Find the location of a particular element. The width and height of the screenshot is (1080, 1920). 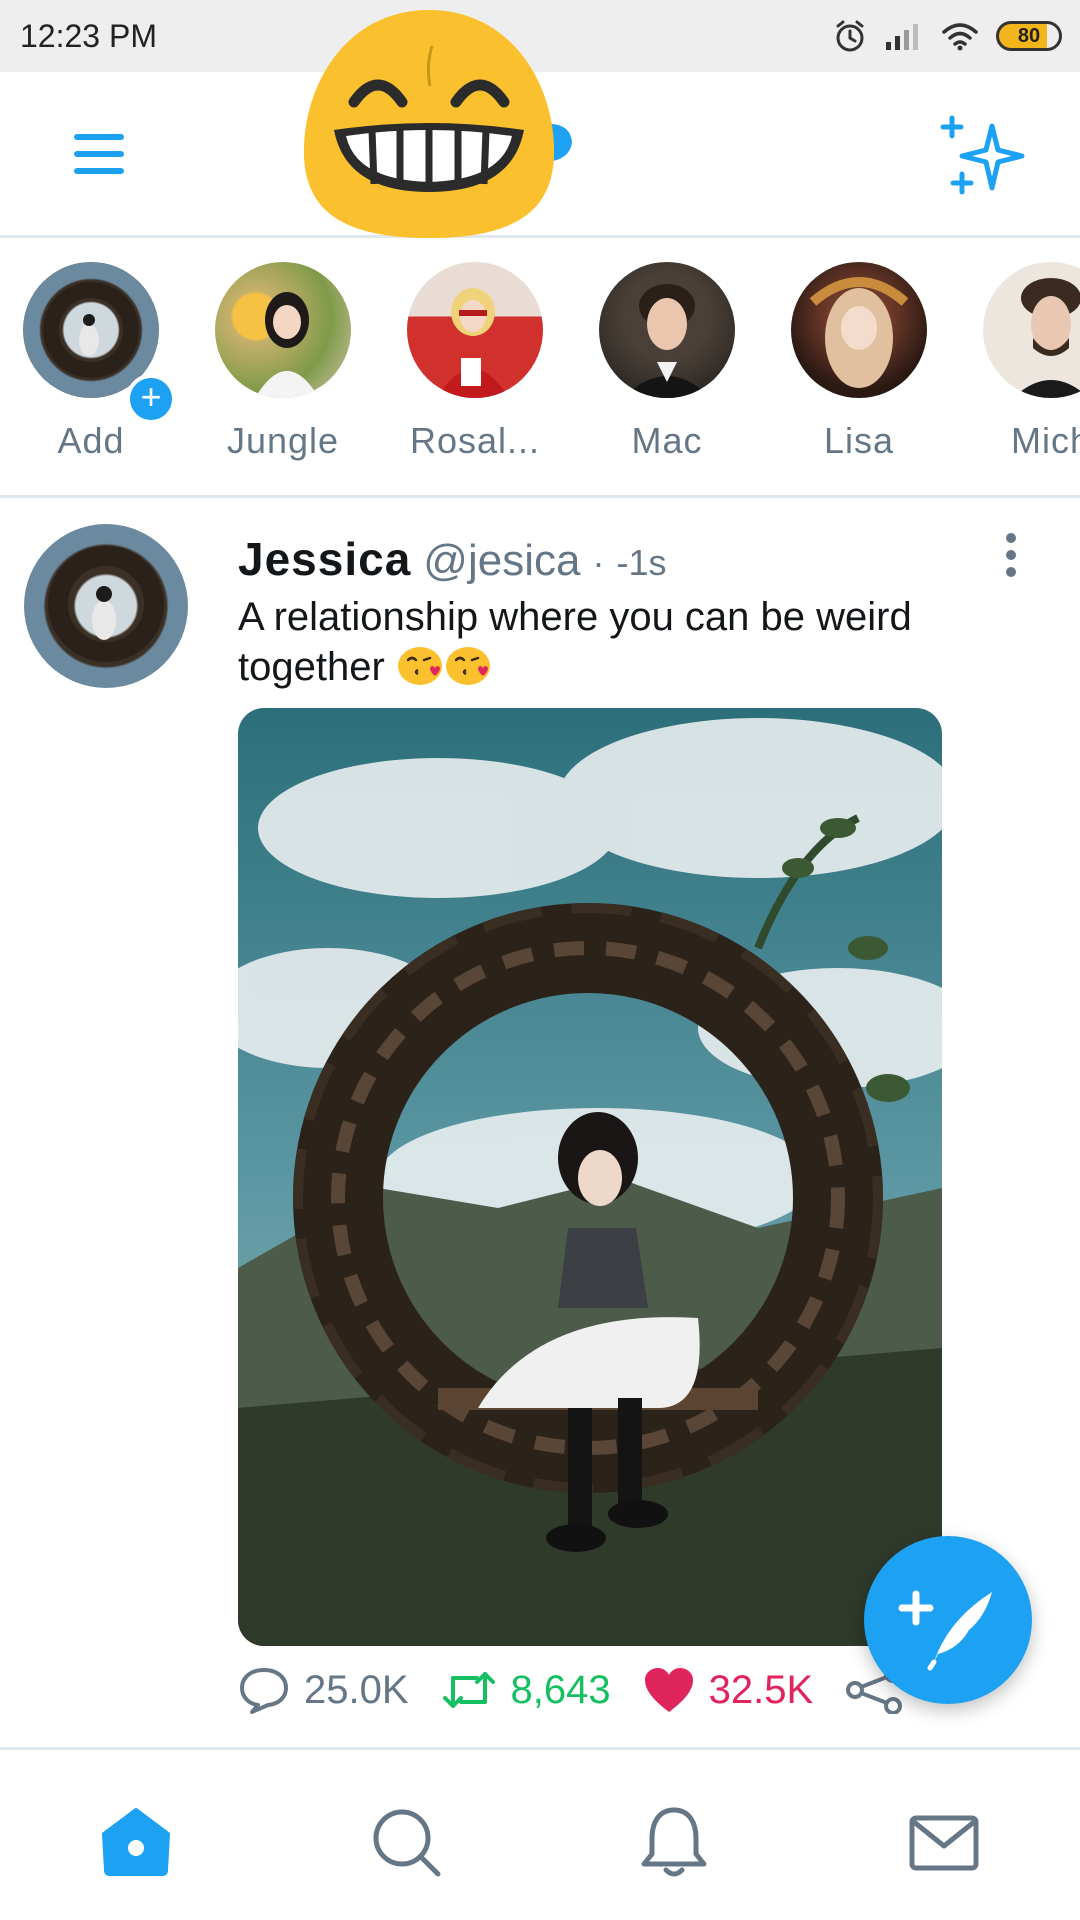

notifications-icon is located at coordinates (674, 1842).